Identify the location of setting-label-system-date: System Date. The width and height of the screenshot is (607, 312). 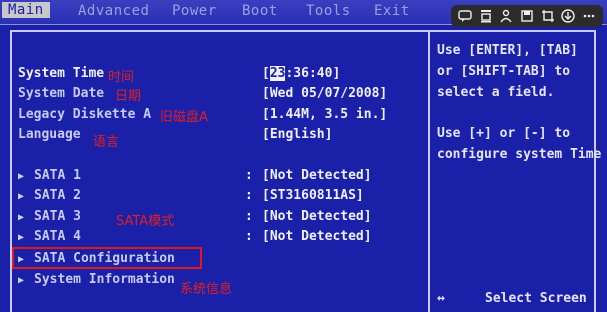
(61, 93).